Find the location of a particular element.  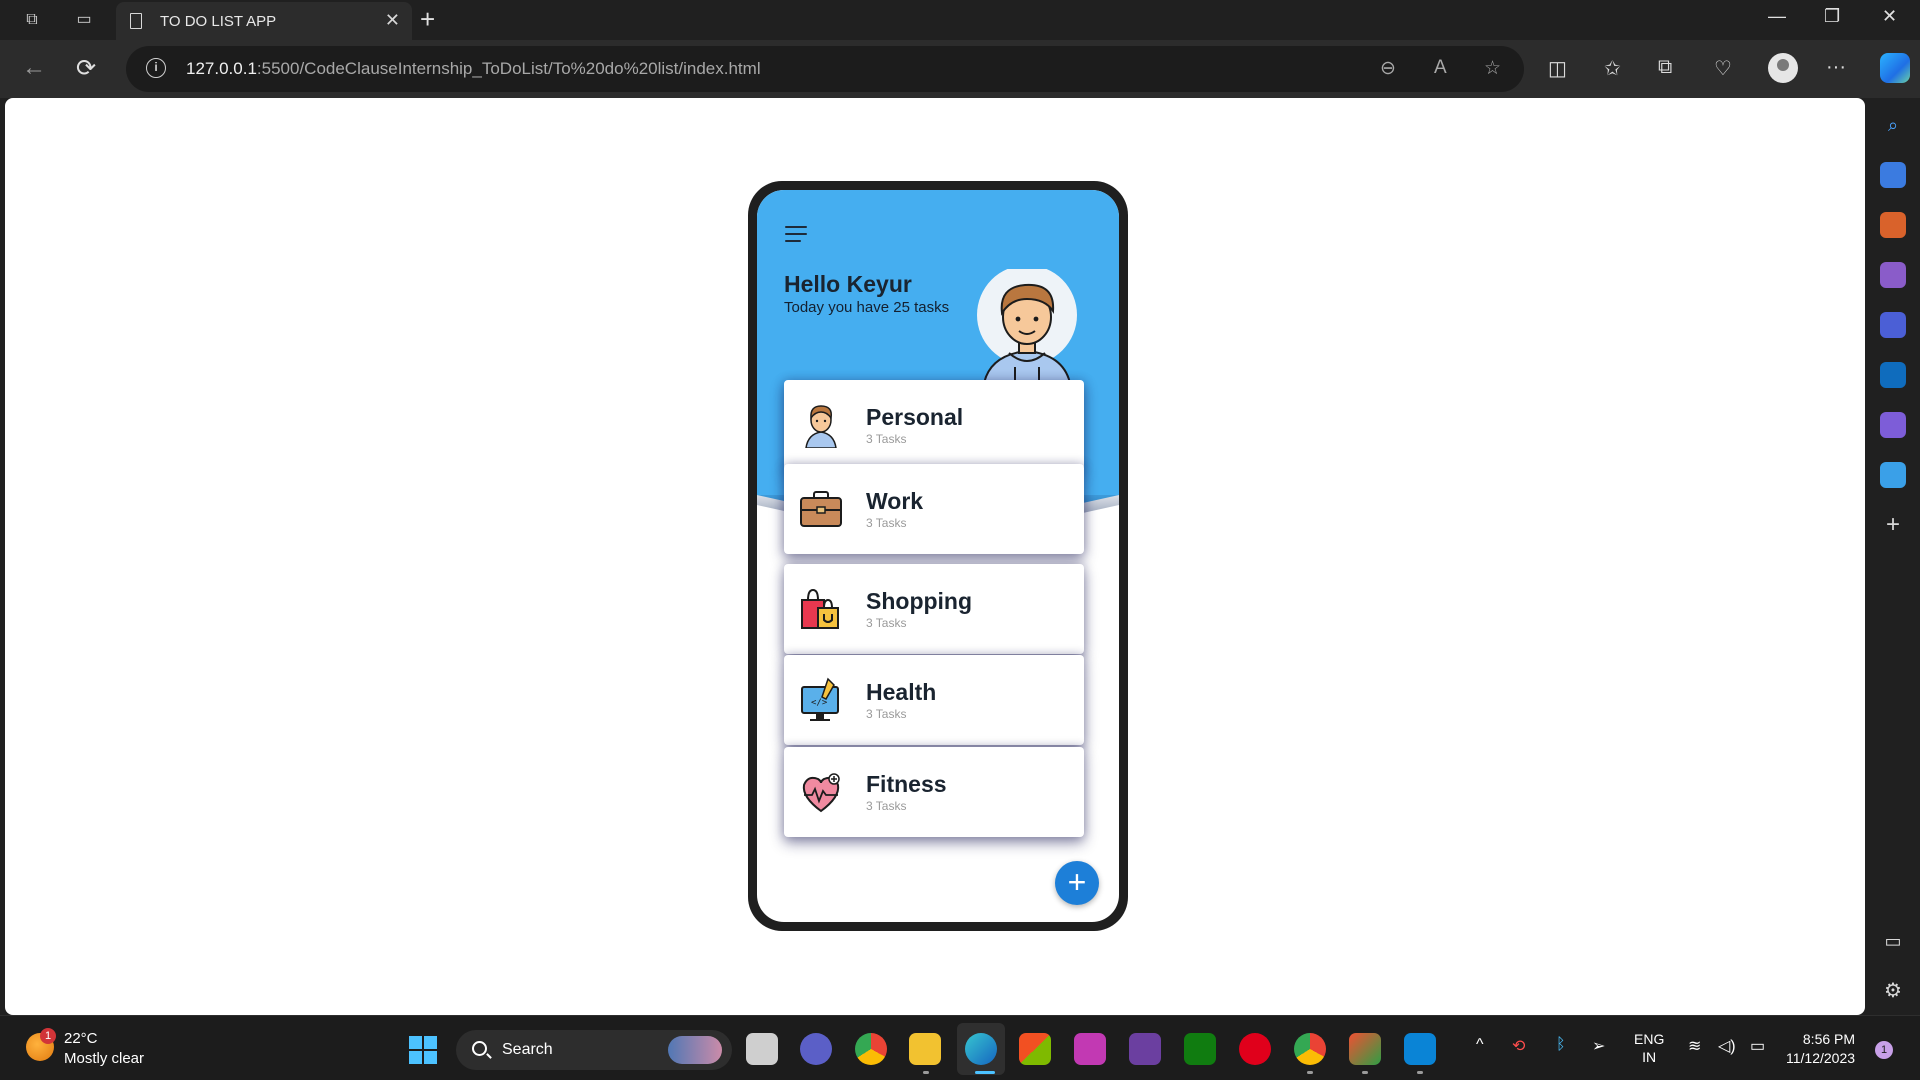

heart-pulse-icon is located at coordinates (821, 793).